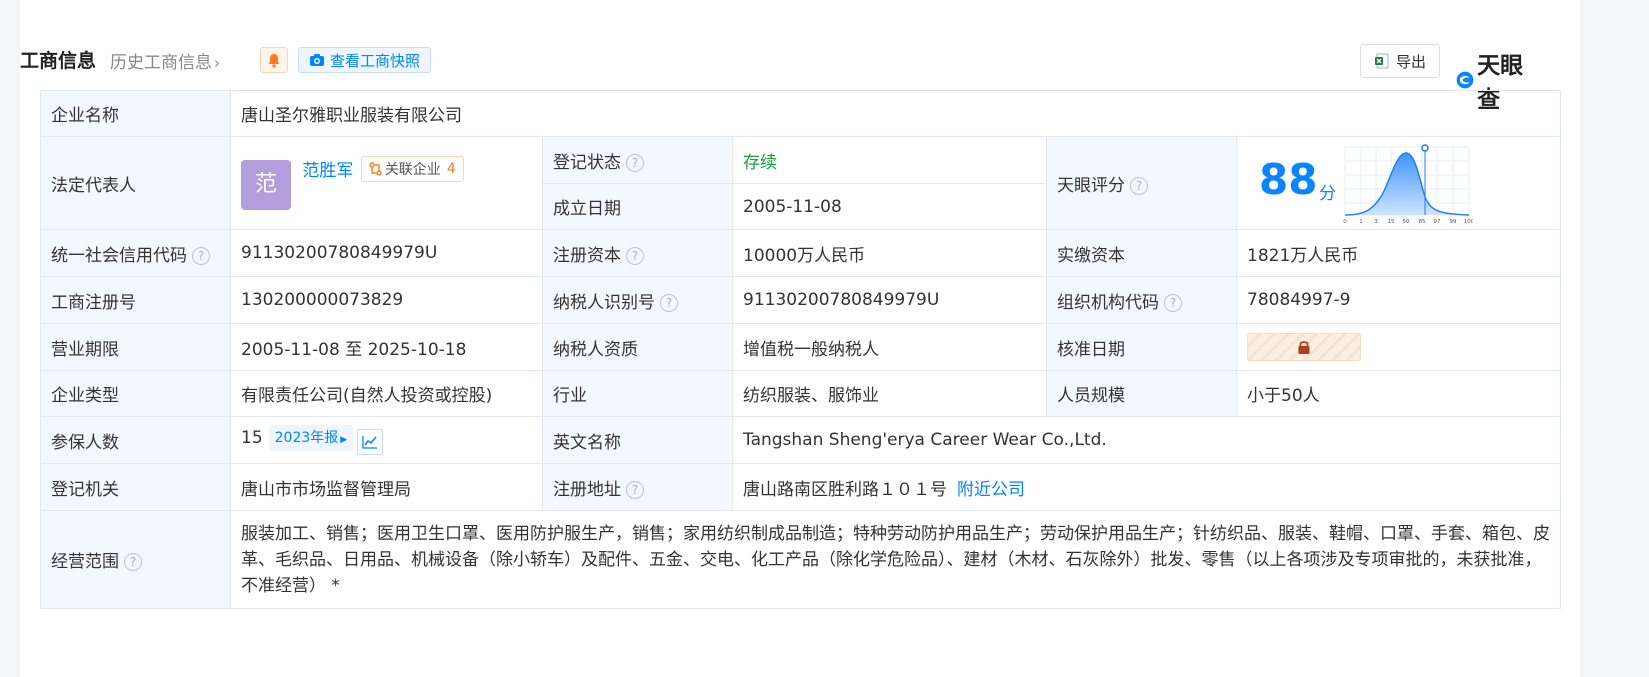 The image size is (1649, 677). What do you see at coordinates (637, 393) in the screenshot?
I see `industry-label: 行业` at bounding box center [637, 393].